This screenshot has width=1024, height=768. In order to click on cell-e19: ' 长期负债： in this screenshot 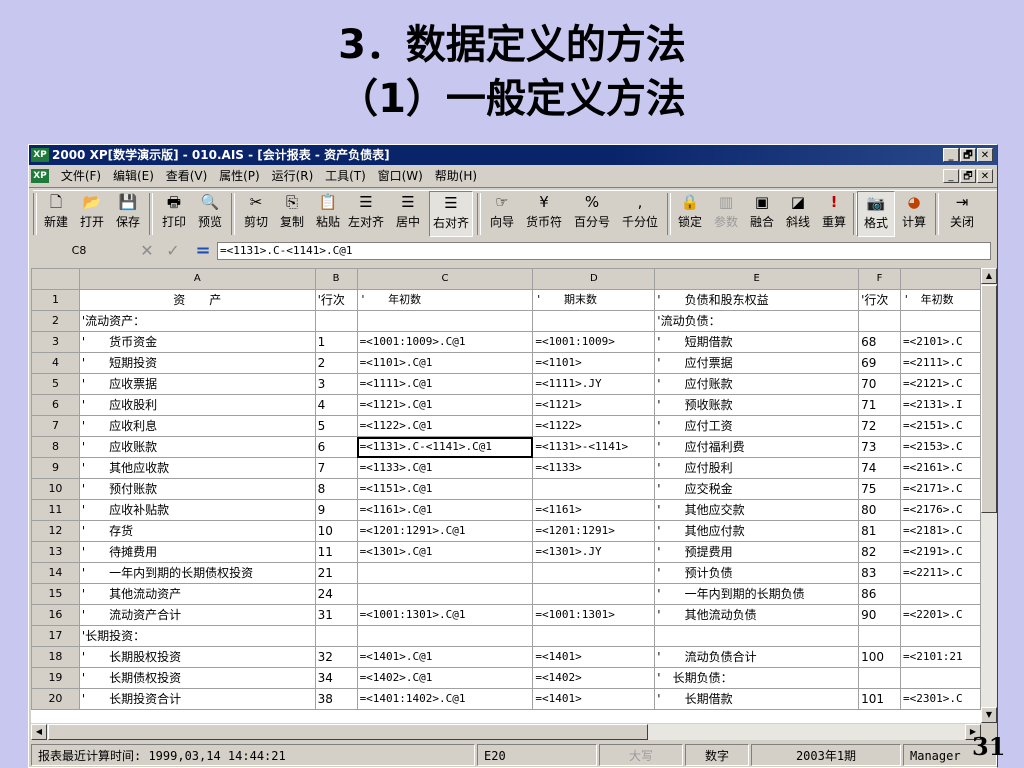, I will do `click(757, 678)`.